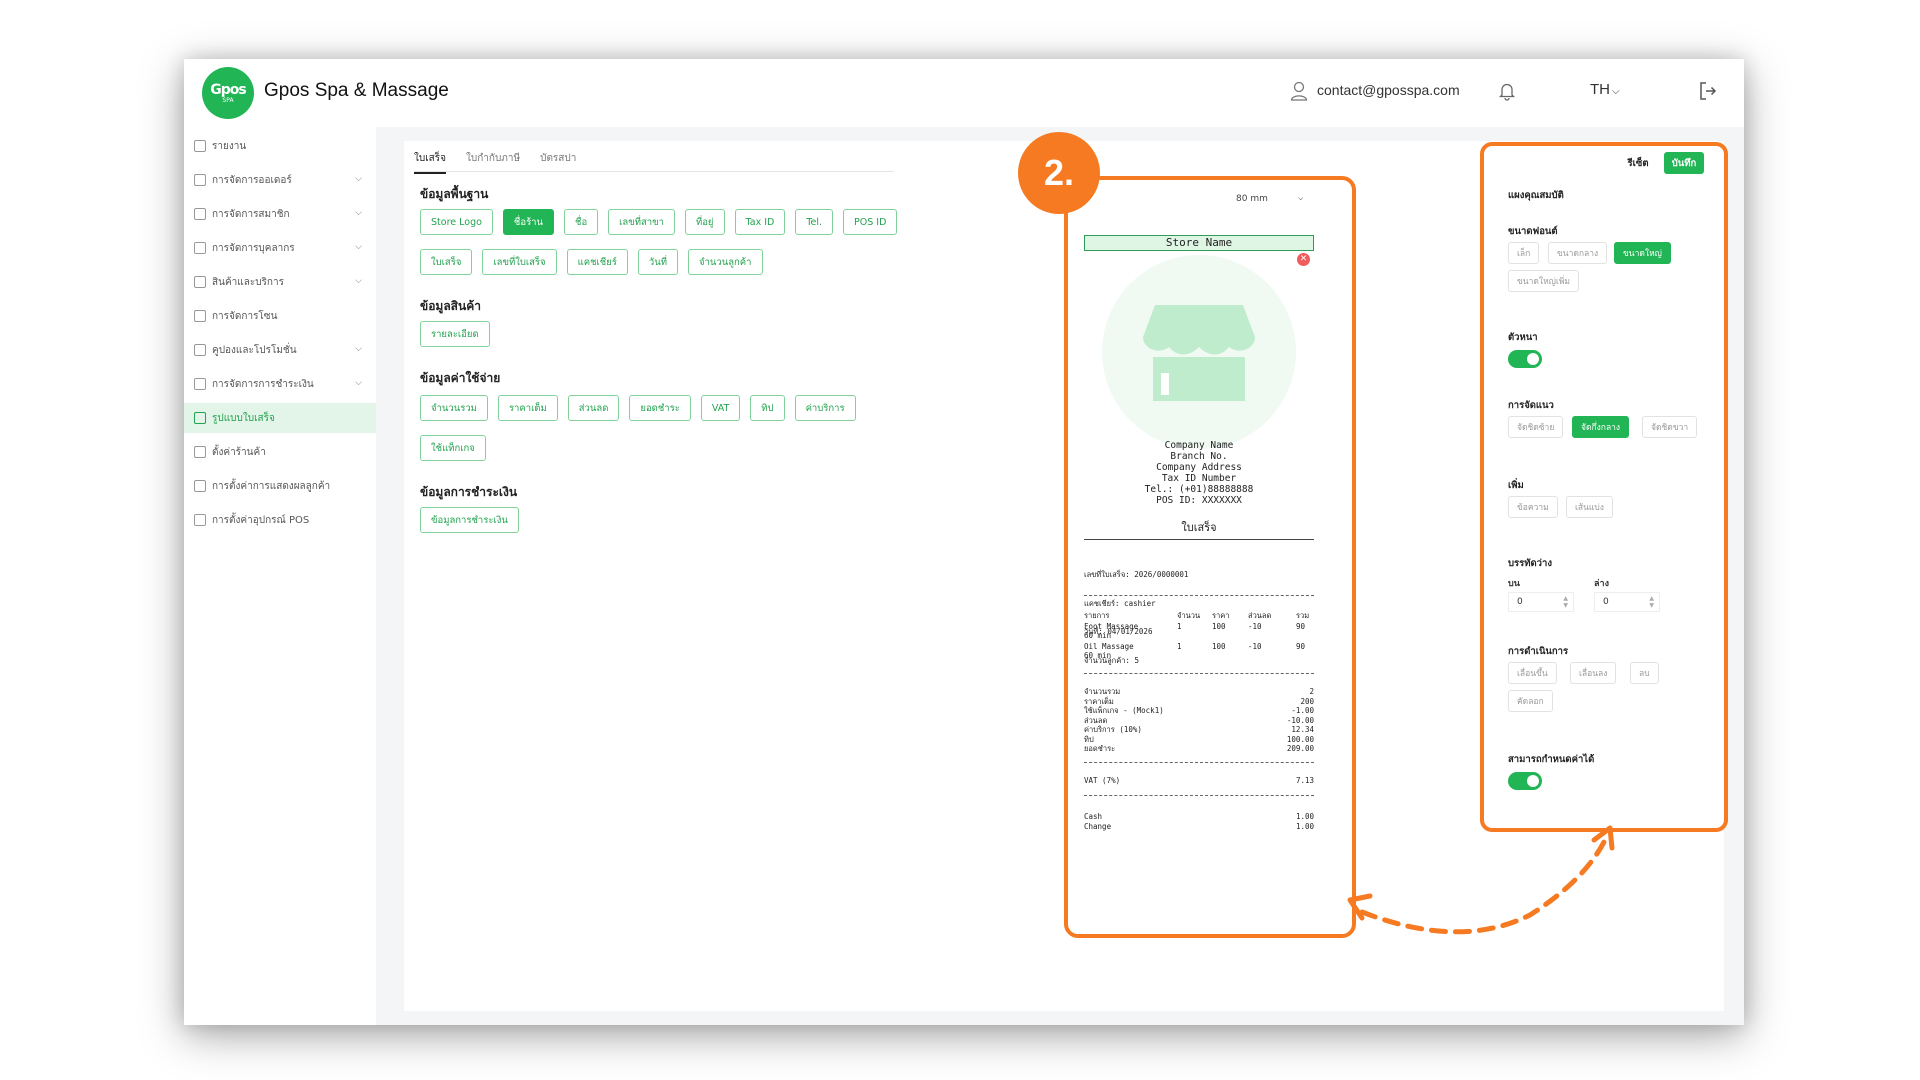 This screenshot has width=1920, height=1080. What do you see at coordinates (1533, 507) in the screenshot?
I see `add-text-button: ข้อความ` at bounding box center [1533, 507].